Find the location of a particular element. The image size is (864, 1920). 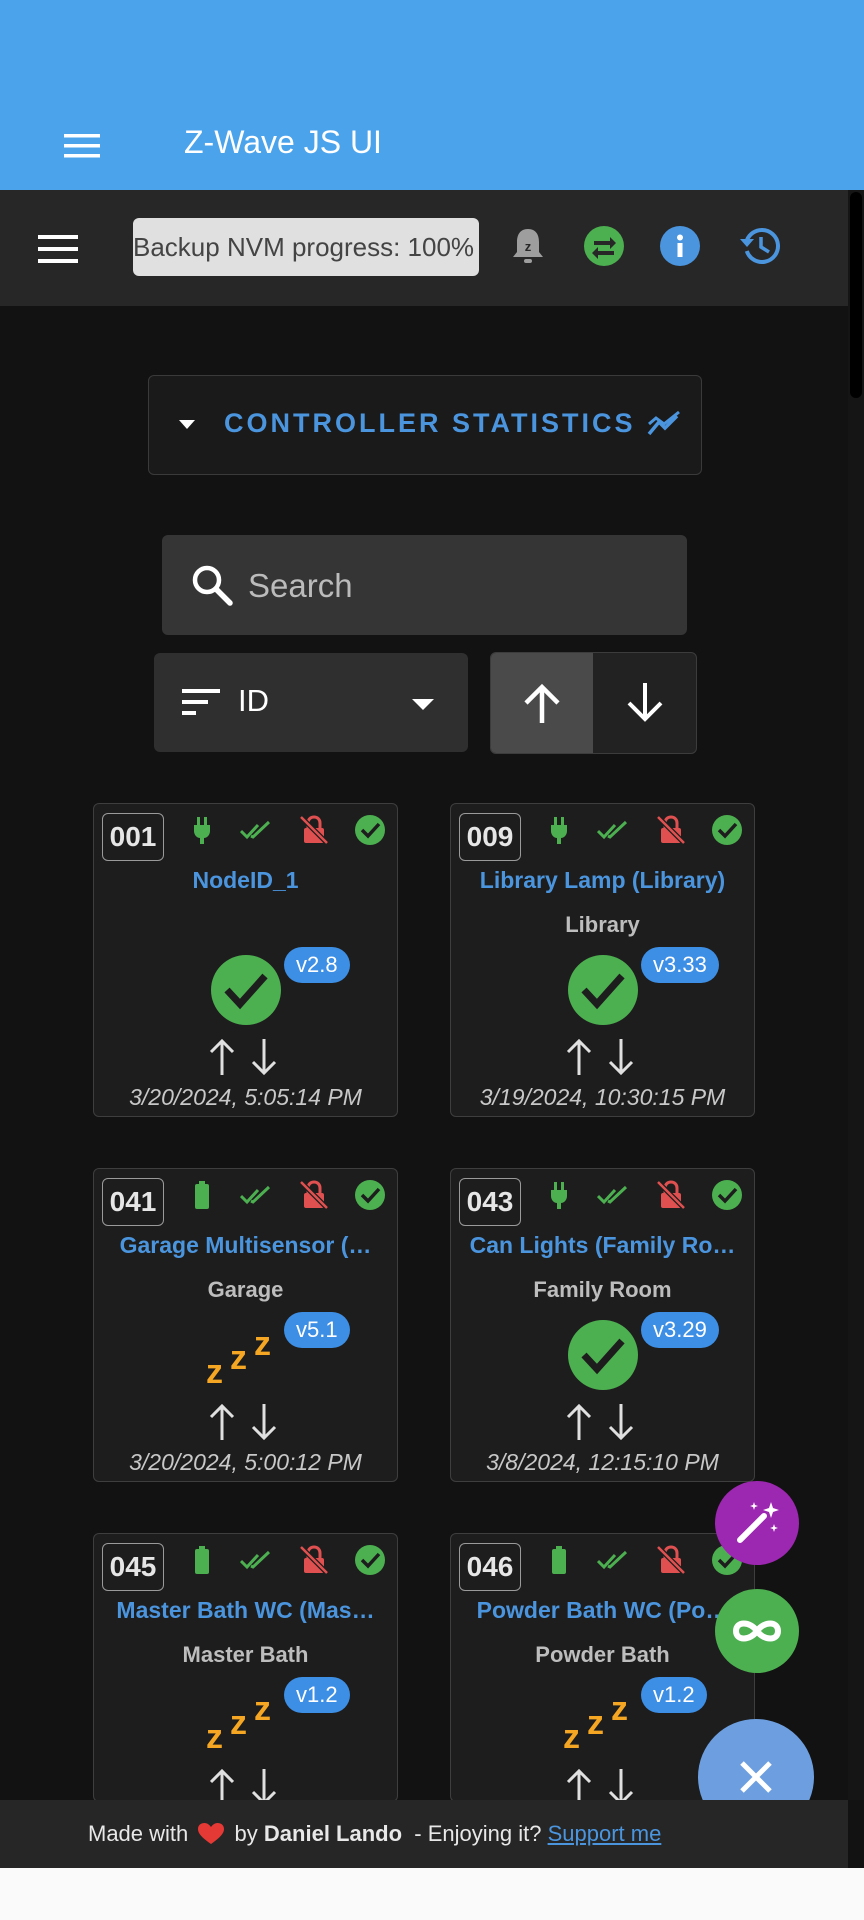

link-infinity-fab is located at coordinates (757, 1631).